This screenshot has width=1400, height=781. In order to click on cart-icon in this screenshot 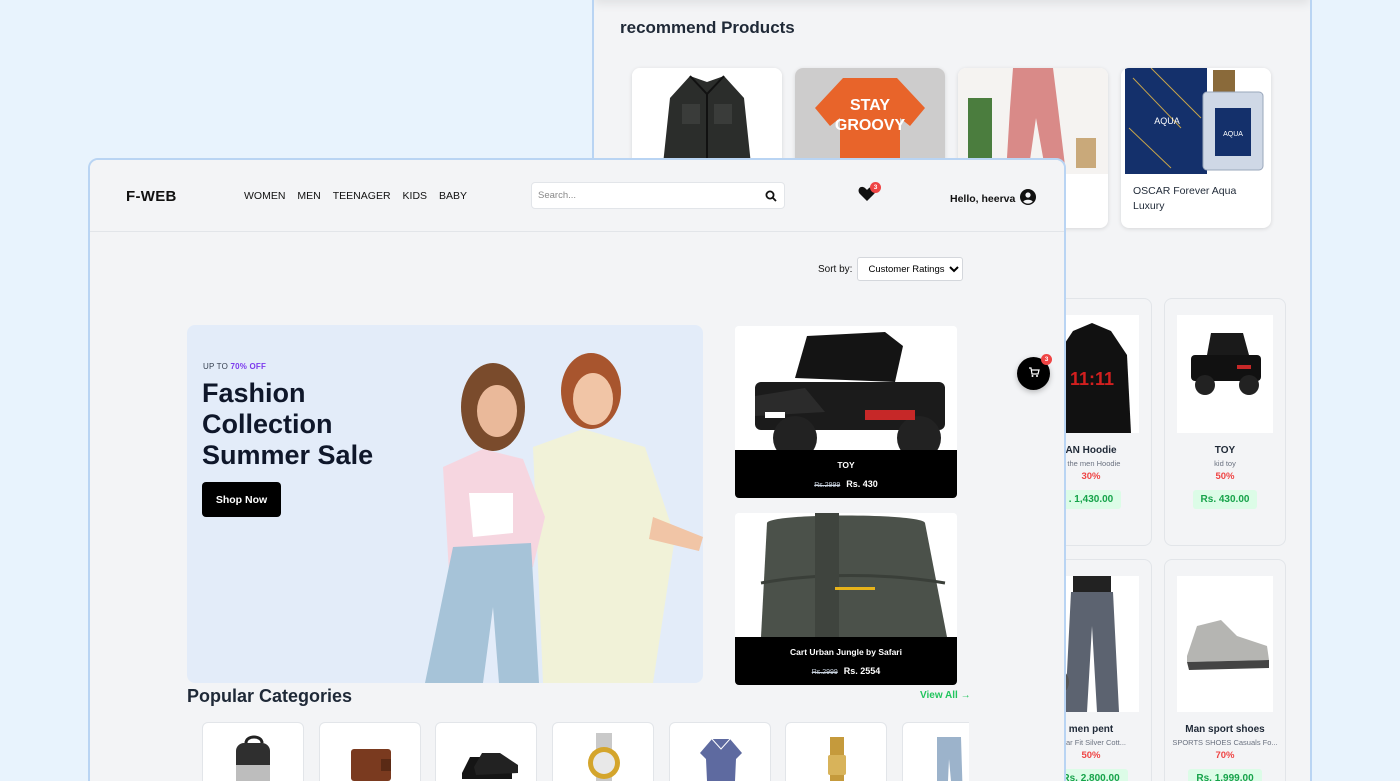, I will do `click(1034, 374)`.